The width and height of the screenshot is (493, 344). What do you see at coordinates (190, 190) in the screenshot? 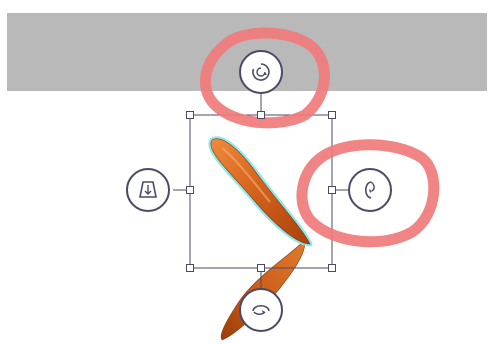
I see `resize-handle-middle-left` at bounding box center [190, 190].